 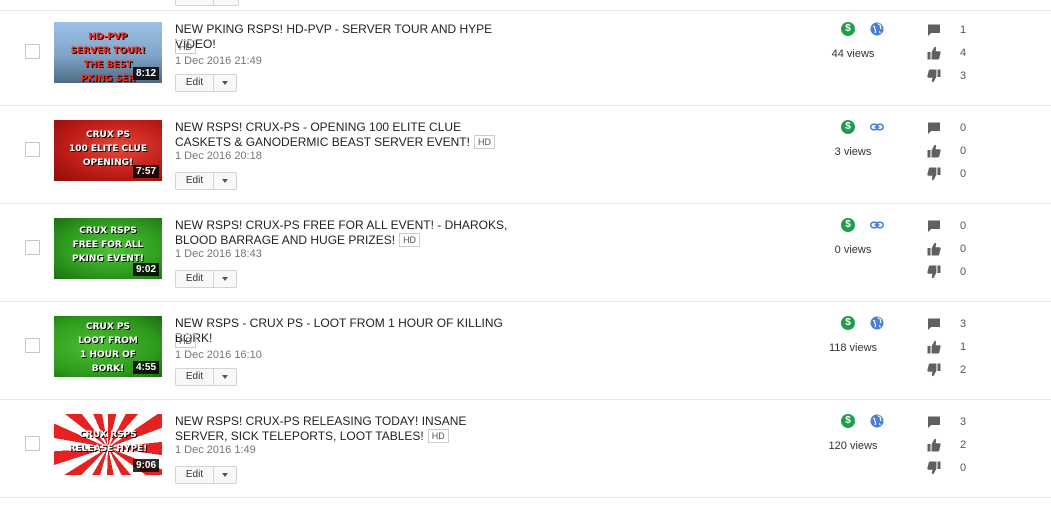 I want to click on upload-date: 1 Dec 2016 1:49, so click(x=215, y=450).